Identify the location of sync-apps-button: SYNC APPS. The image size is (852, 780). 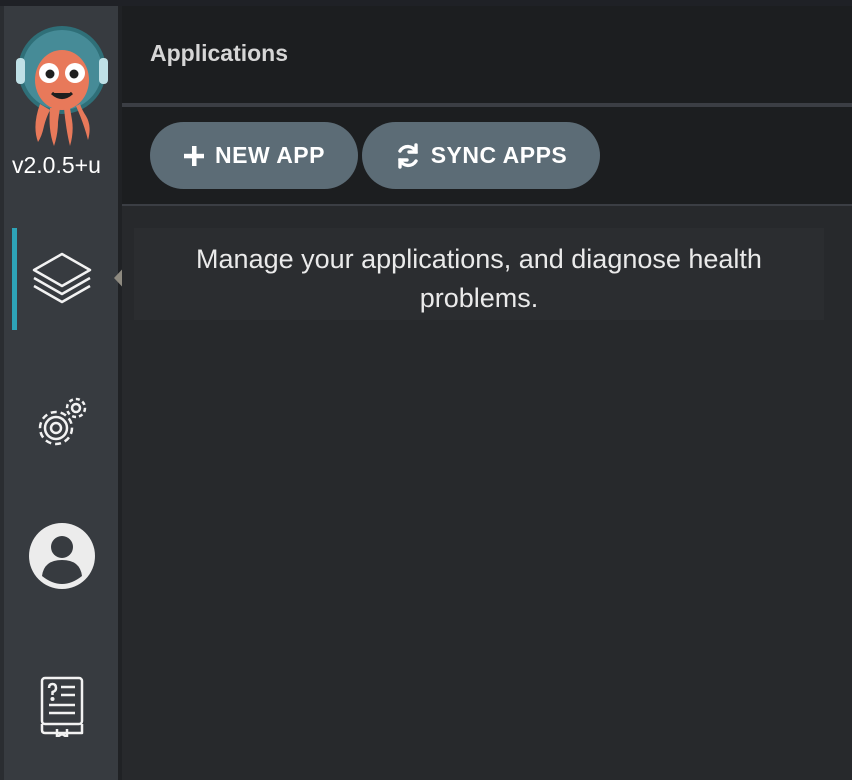
(481, 155).